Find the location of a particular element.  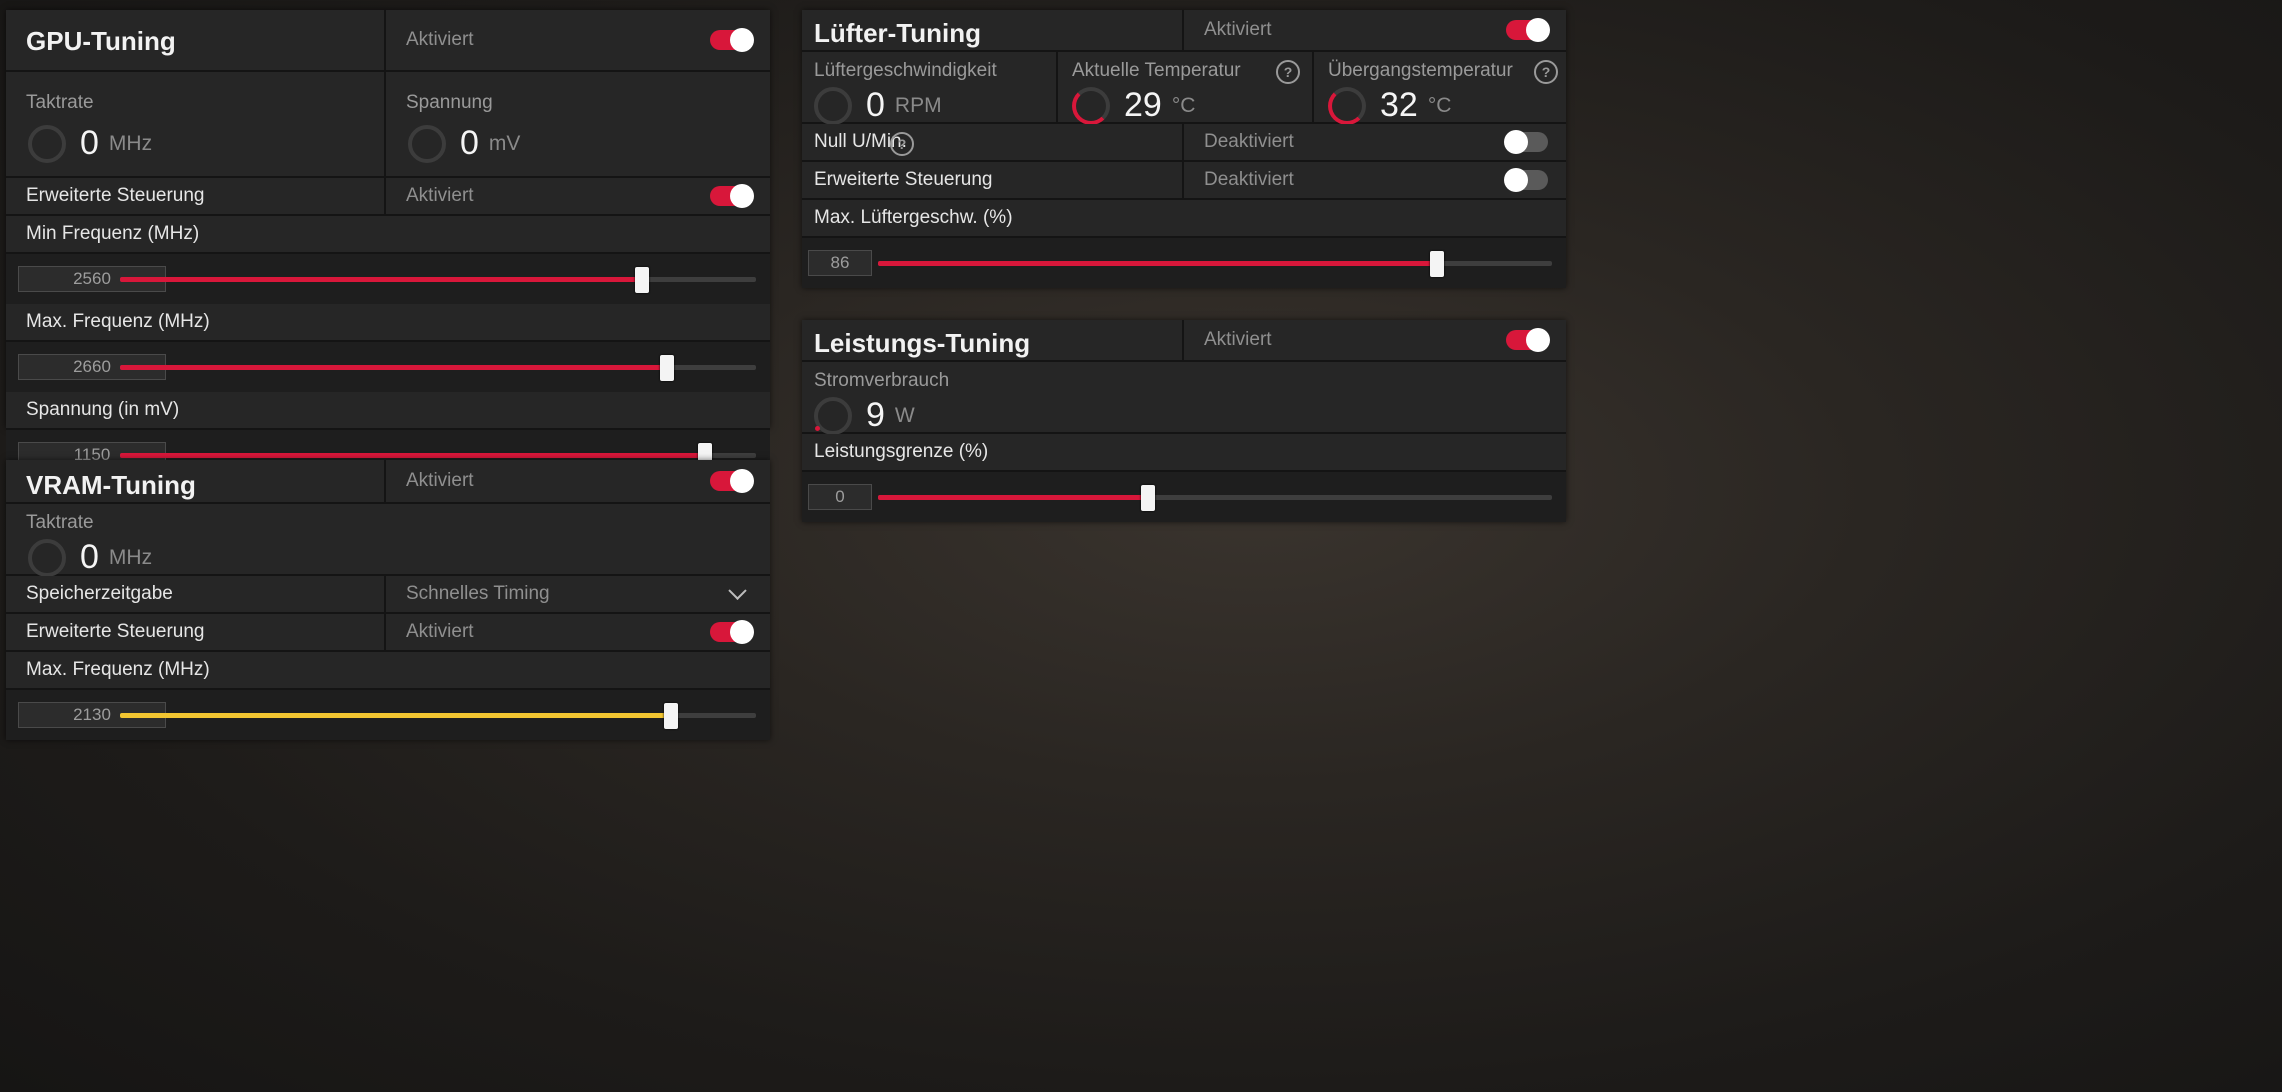

gpu-advanced-state: Aktiviert is located at coordinates (440, 195).